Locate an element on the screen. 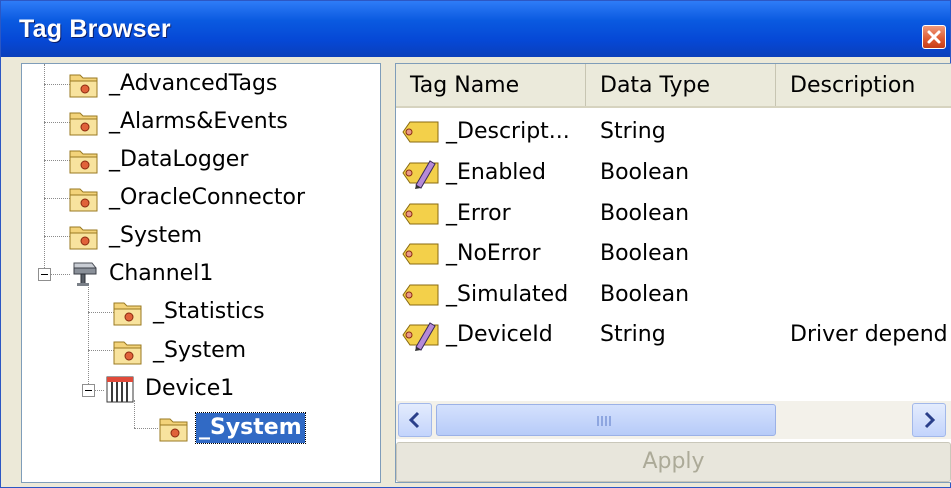 The height and width of the screenshot is (488, 951). column-header-row: Tag Name Data Type Description is located at coordinates (673, 86).